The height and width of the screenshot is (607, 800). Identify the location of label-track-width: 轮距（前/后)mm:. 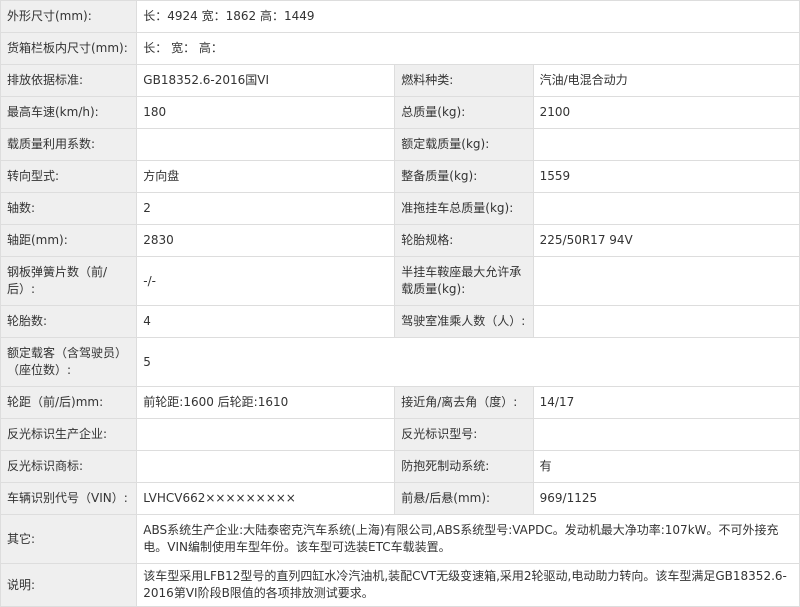
(69, 402).